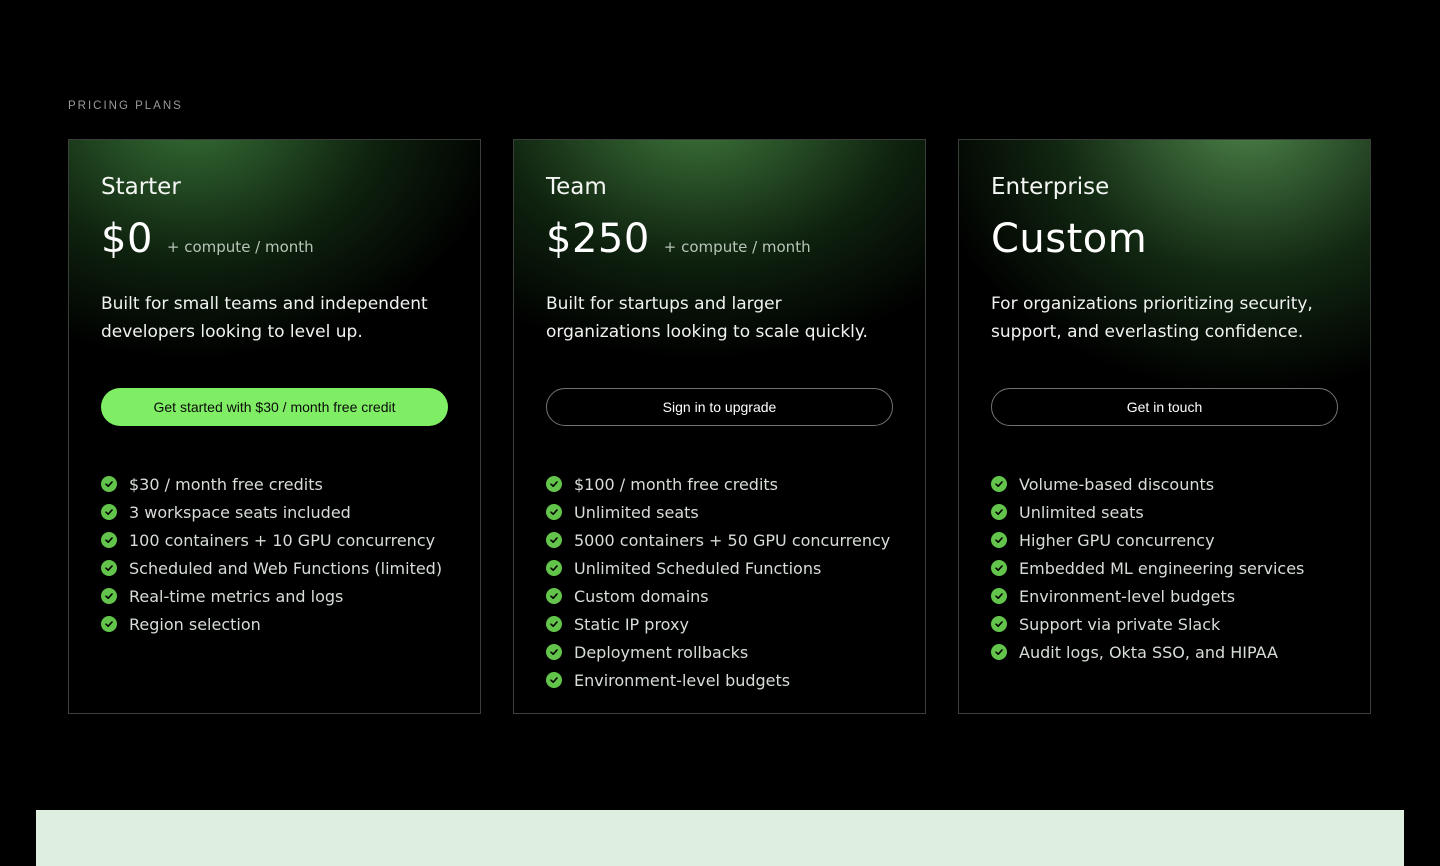  Describe the element at coordinates (1164, 407) in the screenshot. I see `get-in-touch-button: Get in touch` at that location.